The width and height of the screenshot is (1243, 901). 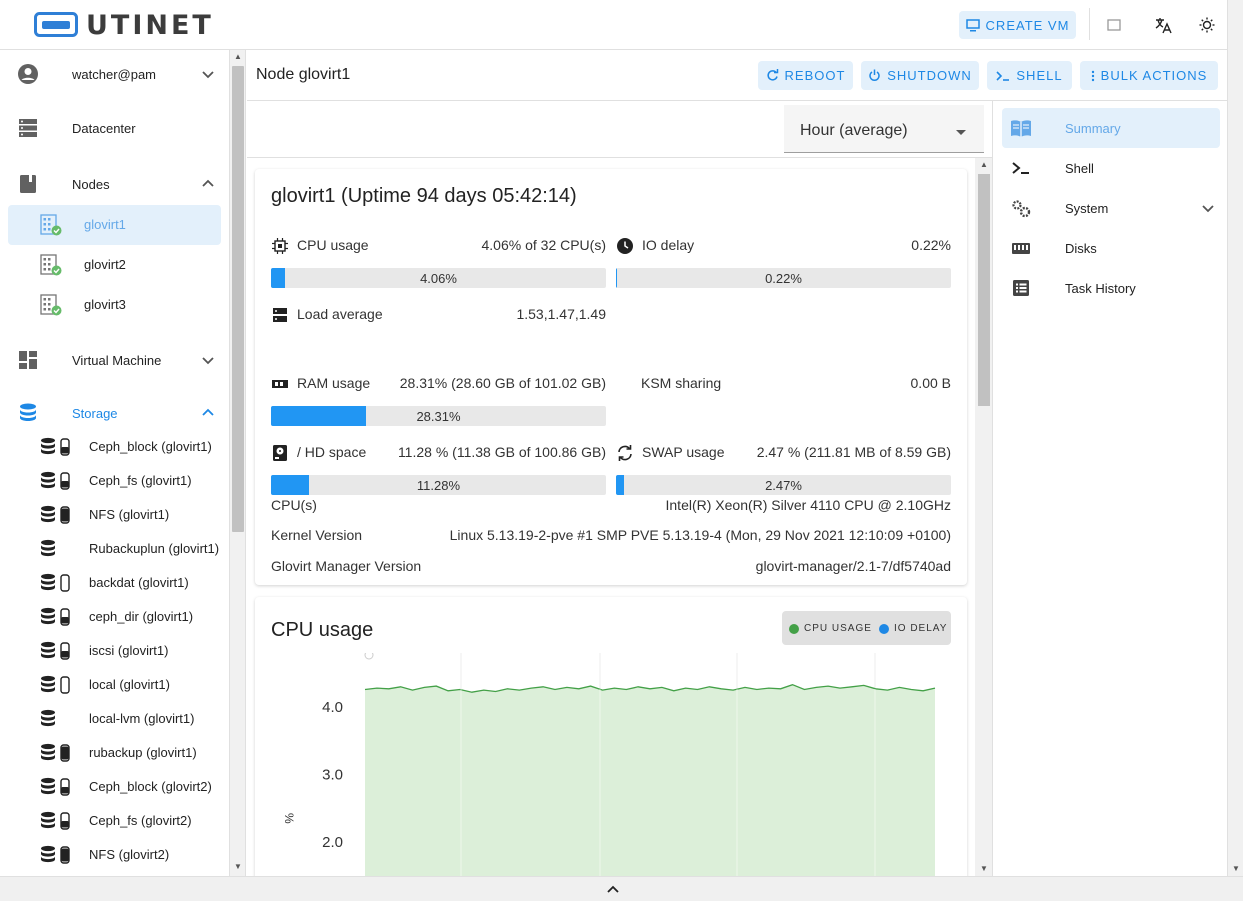 I want to click on legend-item-io: IO DELAY, so click(x=913, y=628).